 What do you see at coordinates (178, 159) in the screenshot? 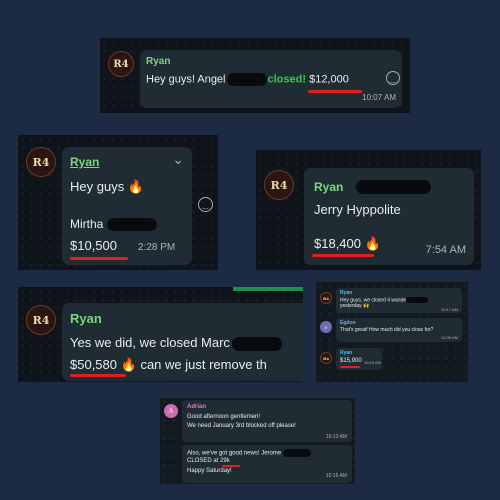
I see `chevron-down-icon: ⌄` at bounding box center [178, 159].